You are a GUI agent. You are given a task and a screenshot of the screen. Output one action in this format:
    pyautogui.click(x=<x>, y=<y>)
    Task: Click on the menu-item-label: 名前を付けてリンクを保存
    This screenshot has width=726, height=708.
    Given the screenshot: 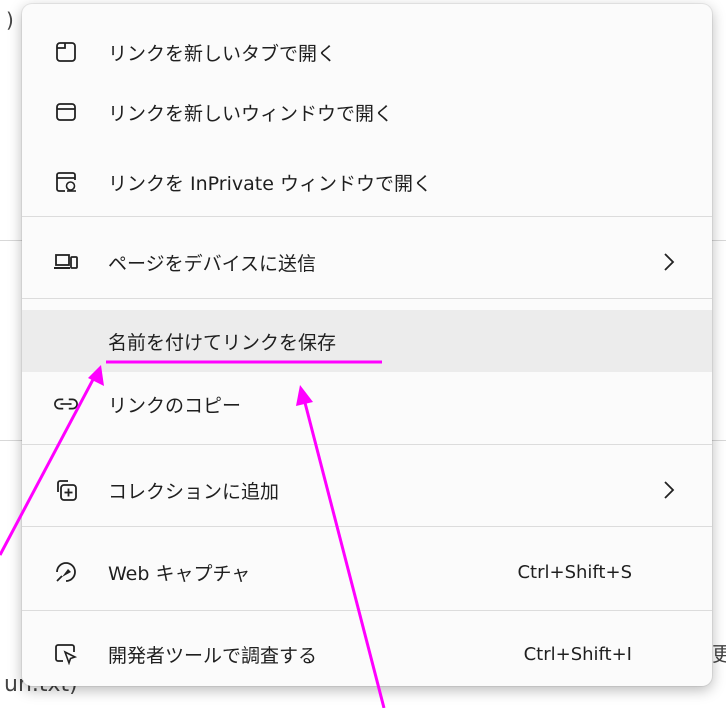 What is the action you would take?
    pyautogui.click(x=222, y=342)
    